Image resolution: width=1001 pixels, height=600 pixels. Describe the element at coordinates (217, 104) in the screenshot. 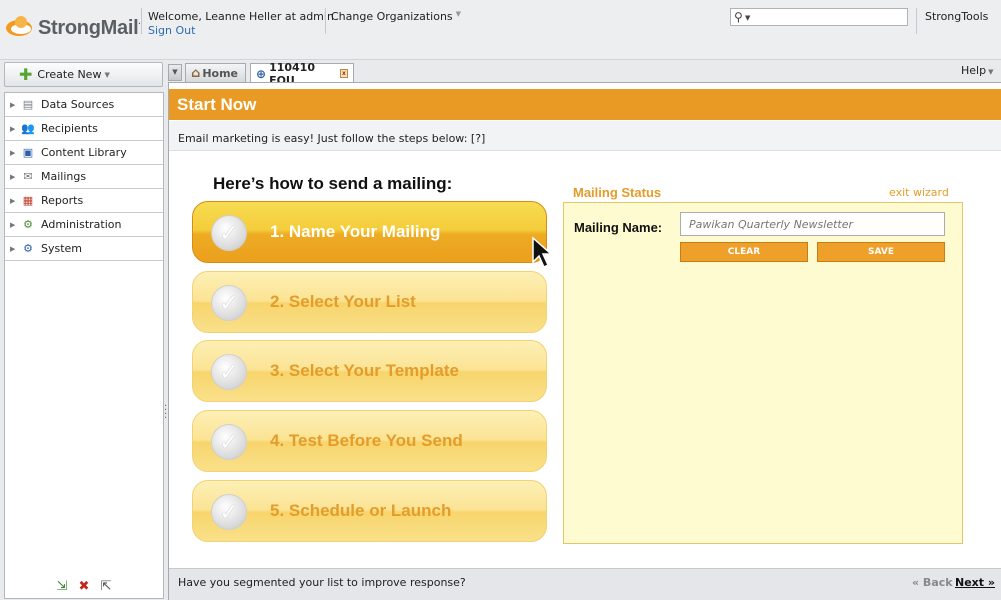

I see `page-title: Start Now` at that location.